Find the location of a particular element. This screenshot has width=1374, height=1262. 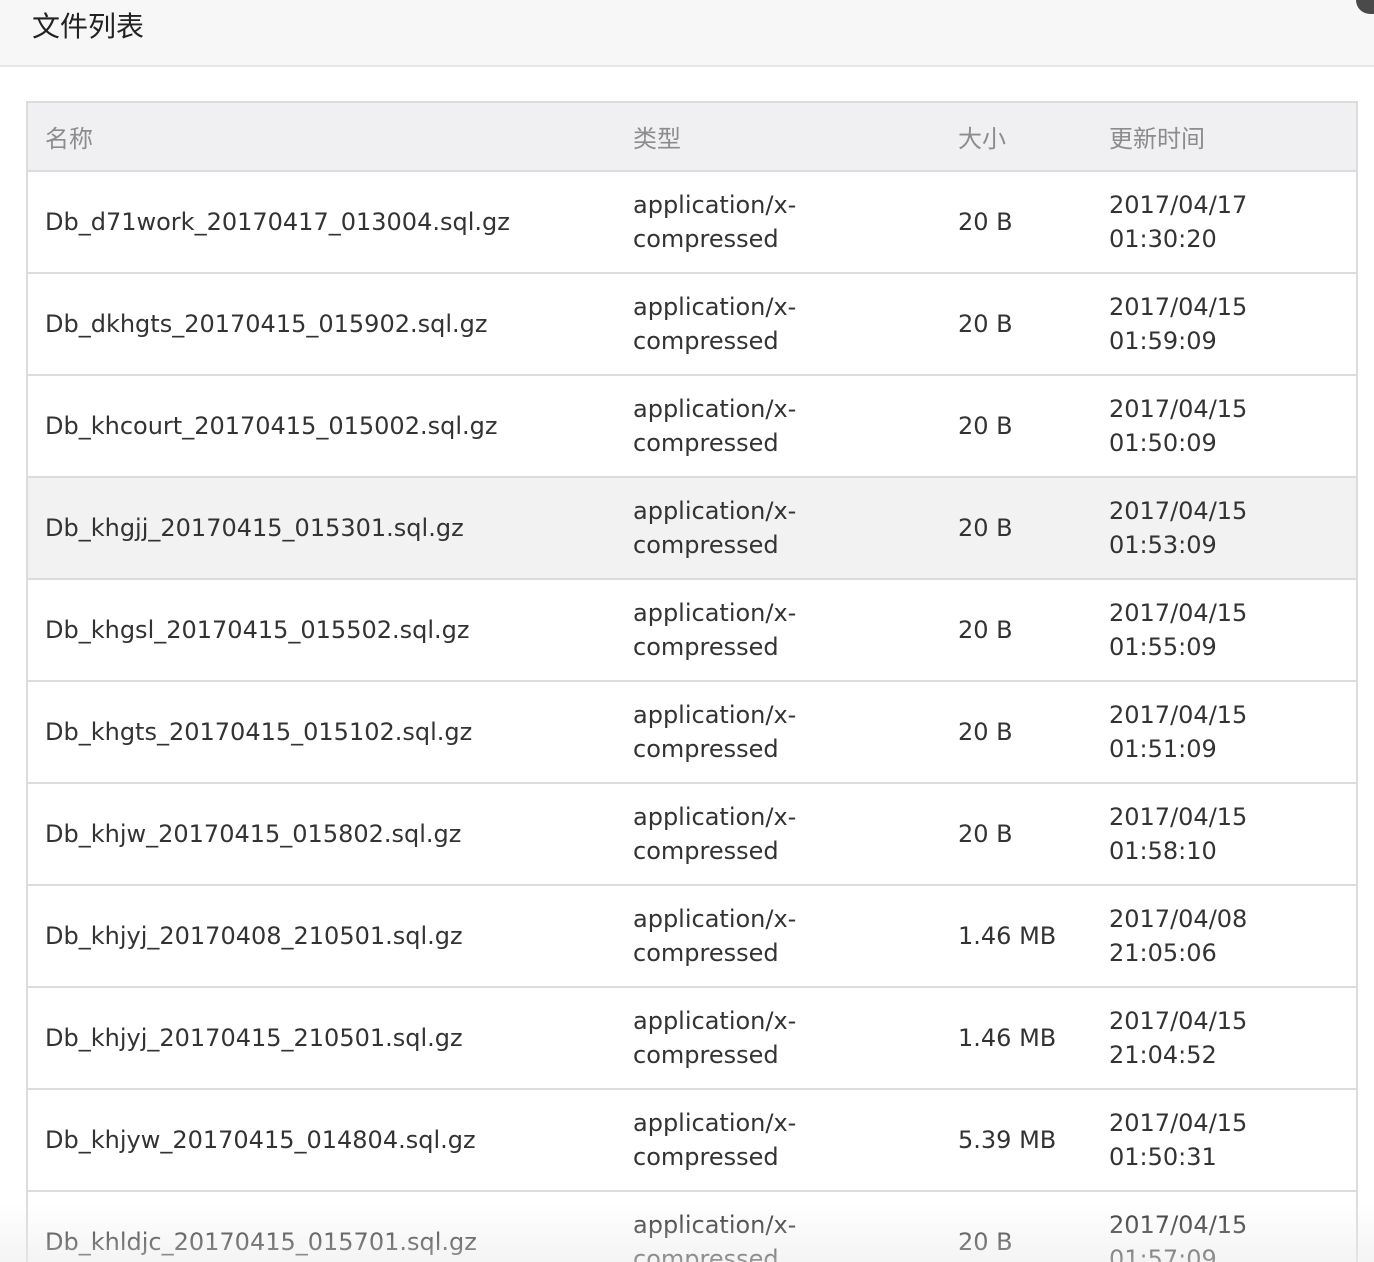

file-name-cell: Db_khldjc_20170415_015701.sql.gz is located at coordinates (322, 1226).